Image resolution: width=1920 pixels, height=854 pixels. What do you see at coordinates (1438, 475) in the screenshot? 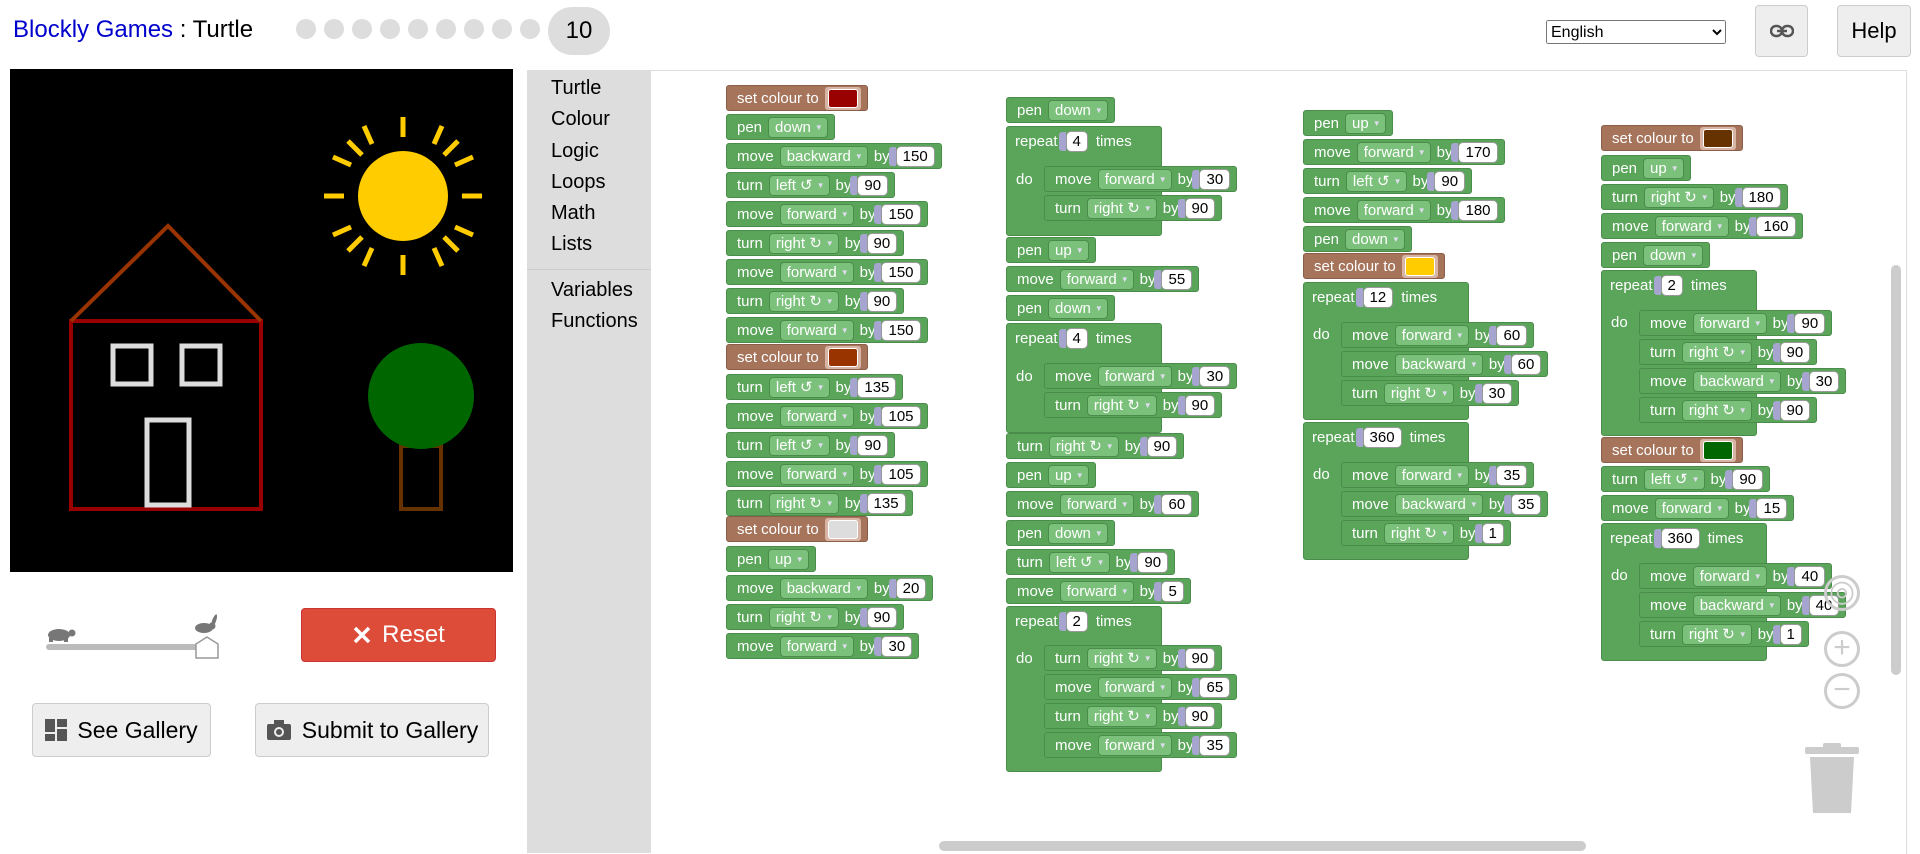
I see `move-block: move forward ▼ by 35` at bounding box center [1438, 475].